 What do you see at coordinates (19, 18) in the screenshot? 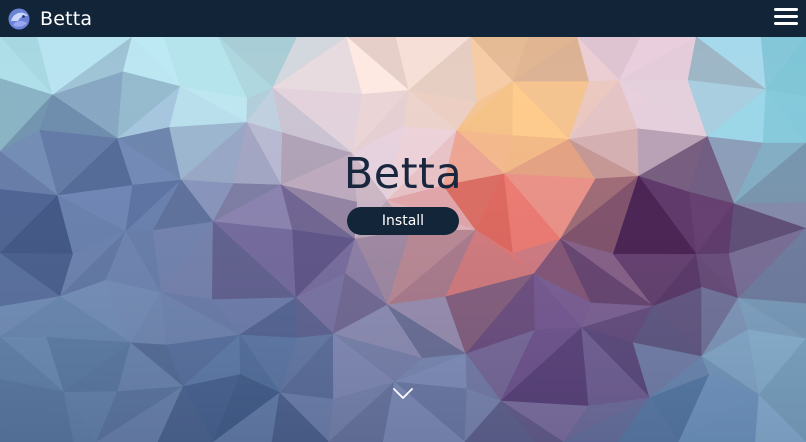
I see `betta-fish-logo-icon` at bounding box center [19, 18].